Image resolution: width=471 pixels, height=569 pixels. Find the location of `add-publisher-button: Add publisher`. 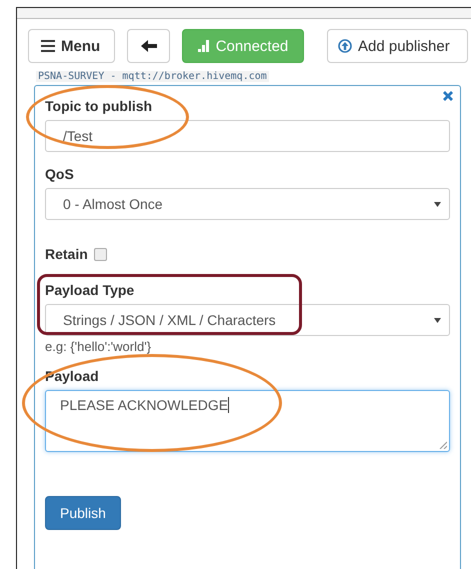

add-publisher-button: Add publisher is located at coordinates (397, 46).